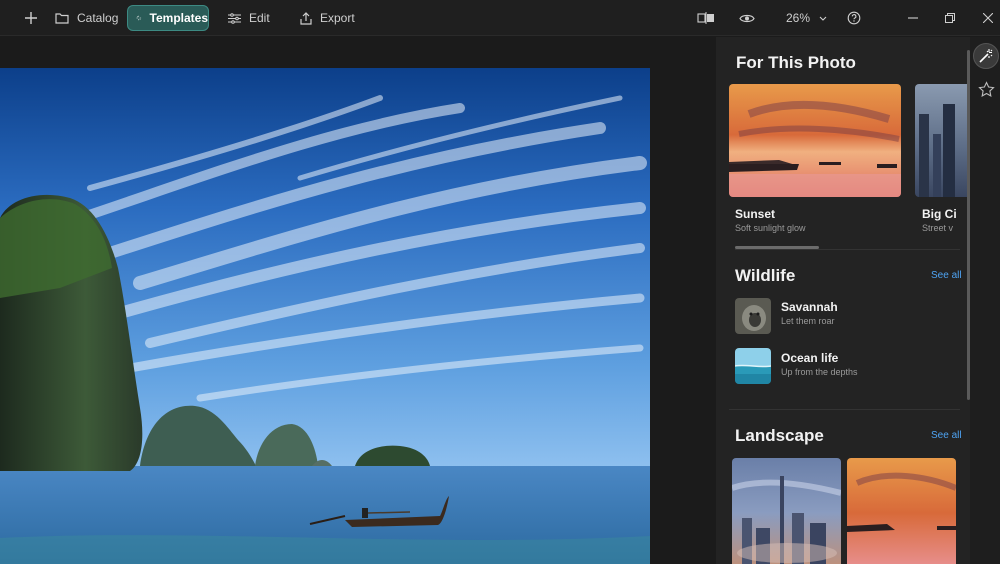 The height and width of the screenshot is (564, 1000). I want to click on templates-button: Templates, so click(168, 18).